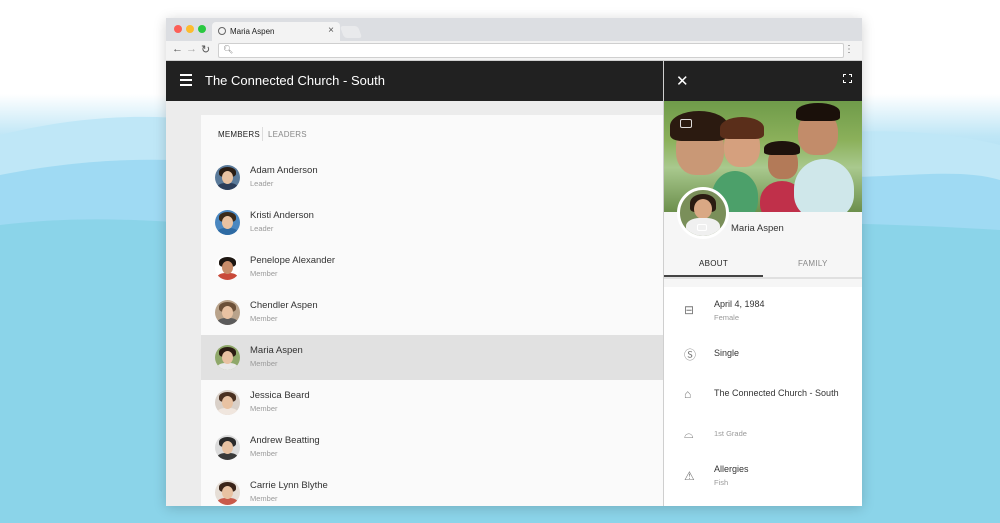  What do you see at coordinates (276, 350) in the screenshot?
I see `member-name: Maria Aspen` at bounding box center [276, 350].